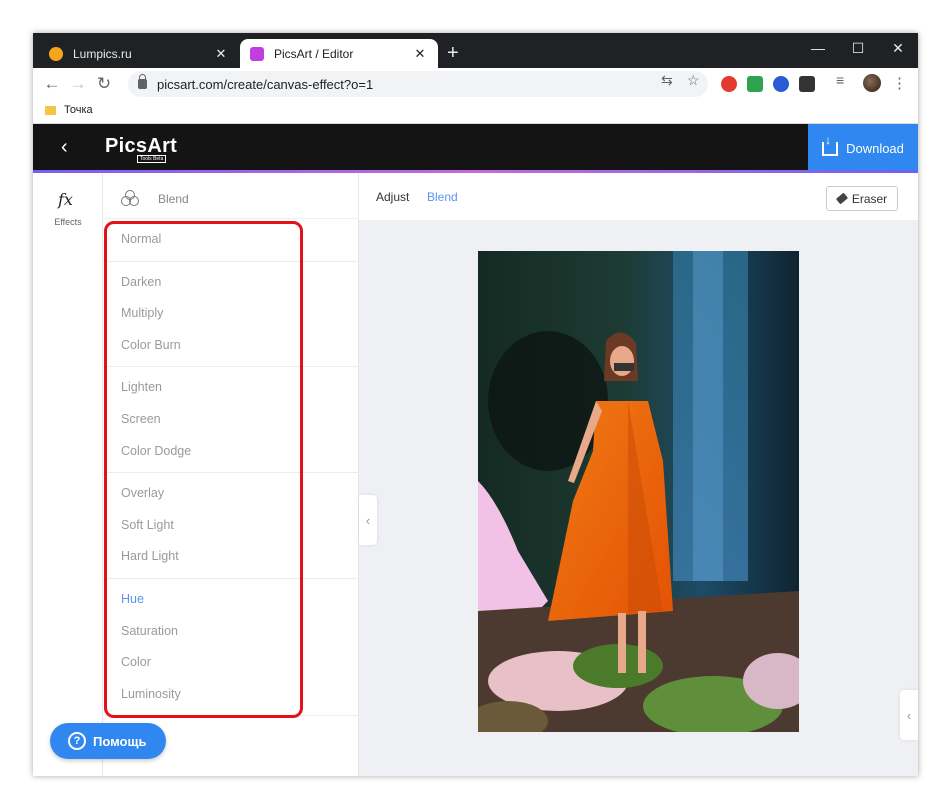 The width and height of the screenshot is (950, 808). Describe the element at coordinates (173, 199) in the screenshot. I see `panel-title: Blend` at that location.